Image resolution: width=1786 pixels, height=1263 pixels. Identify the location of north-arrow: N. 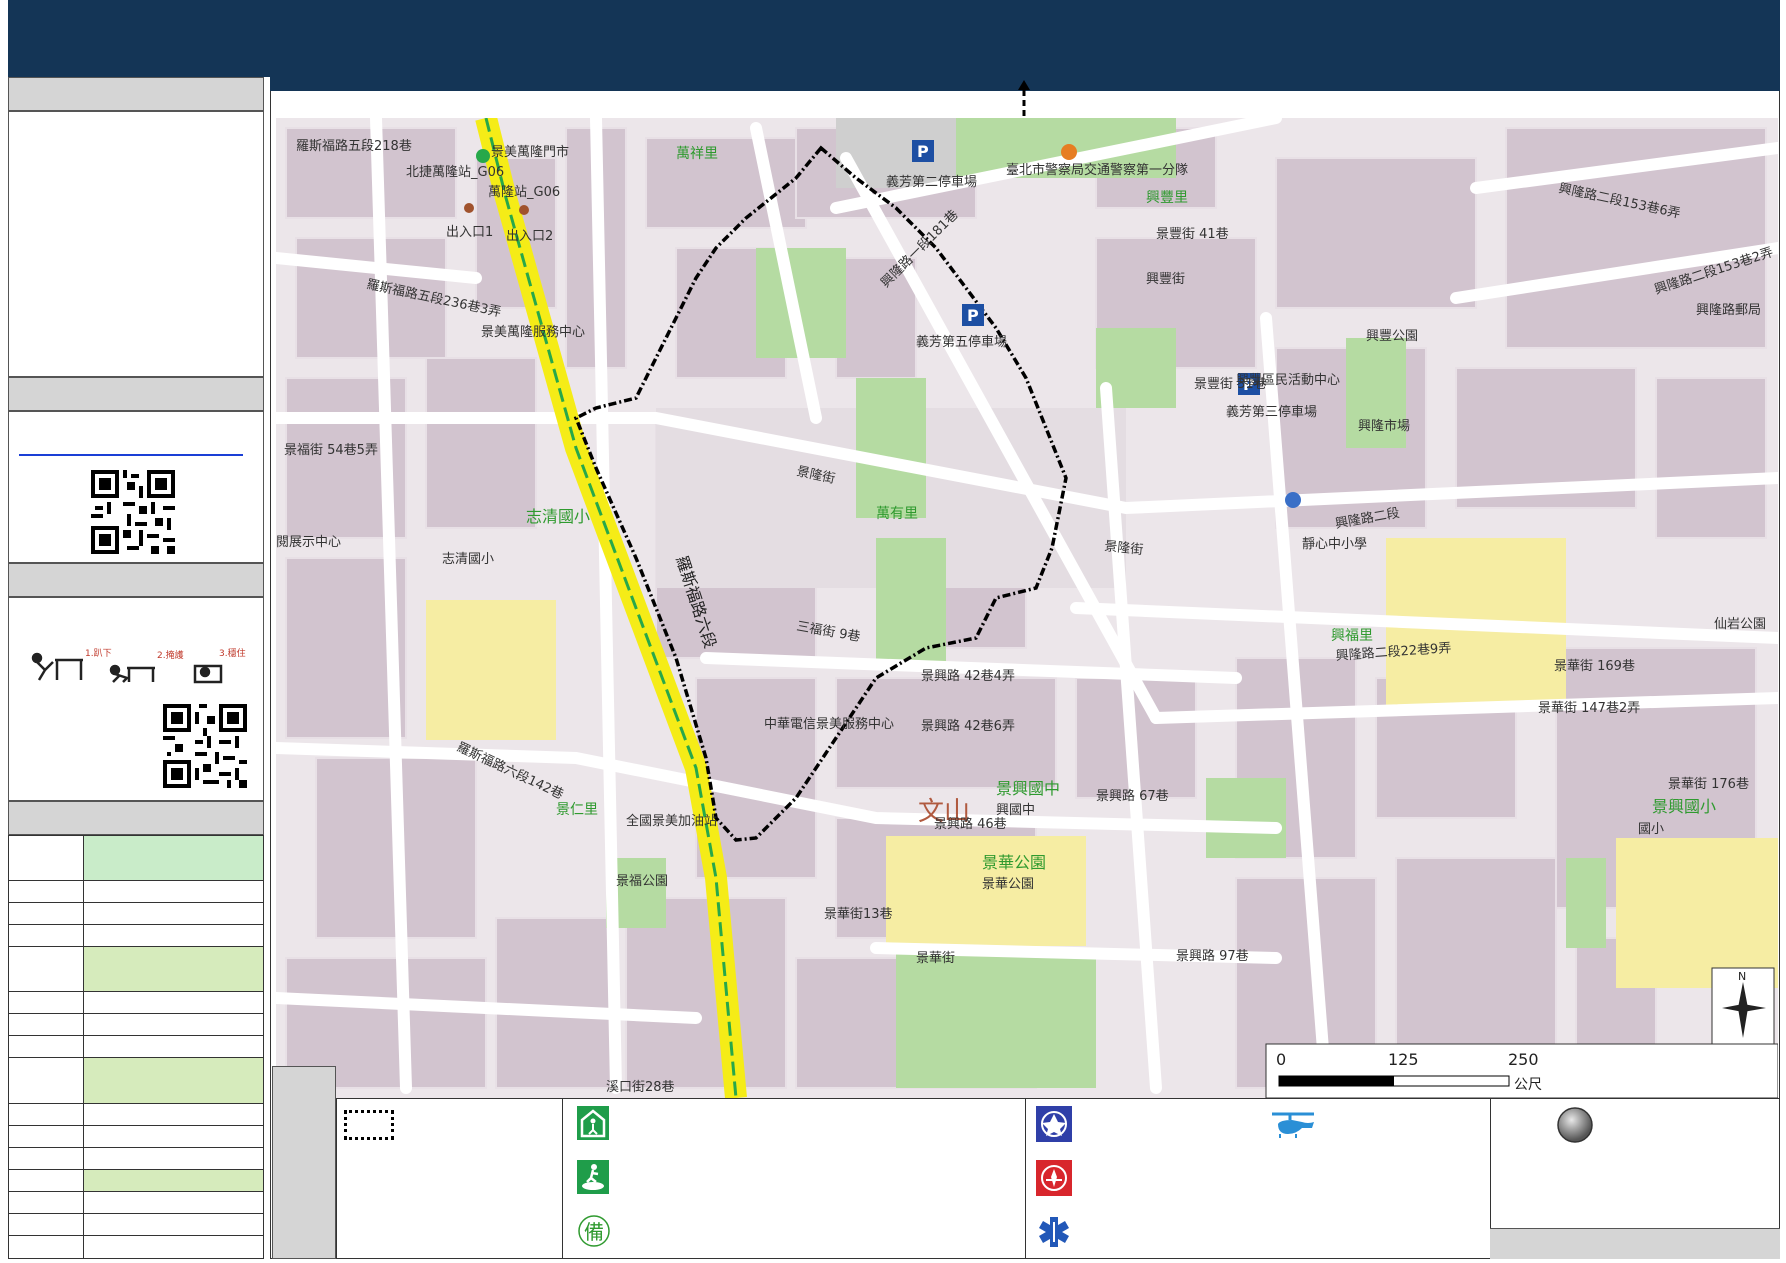
(1743, 1008).